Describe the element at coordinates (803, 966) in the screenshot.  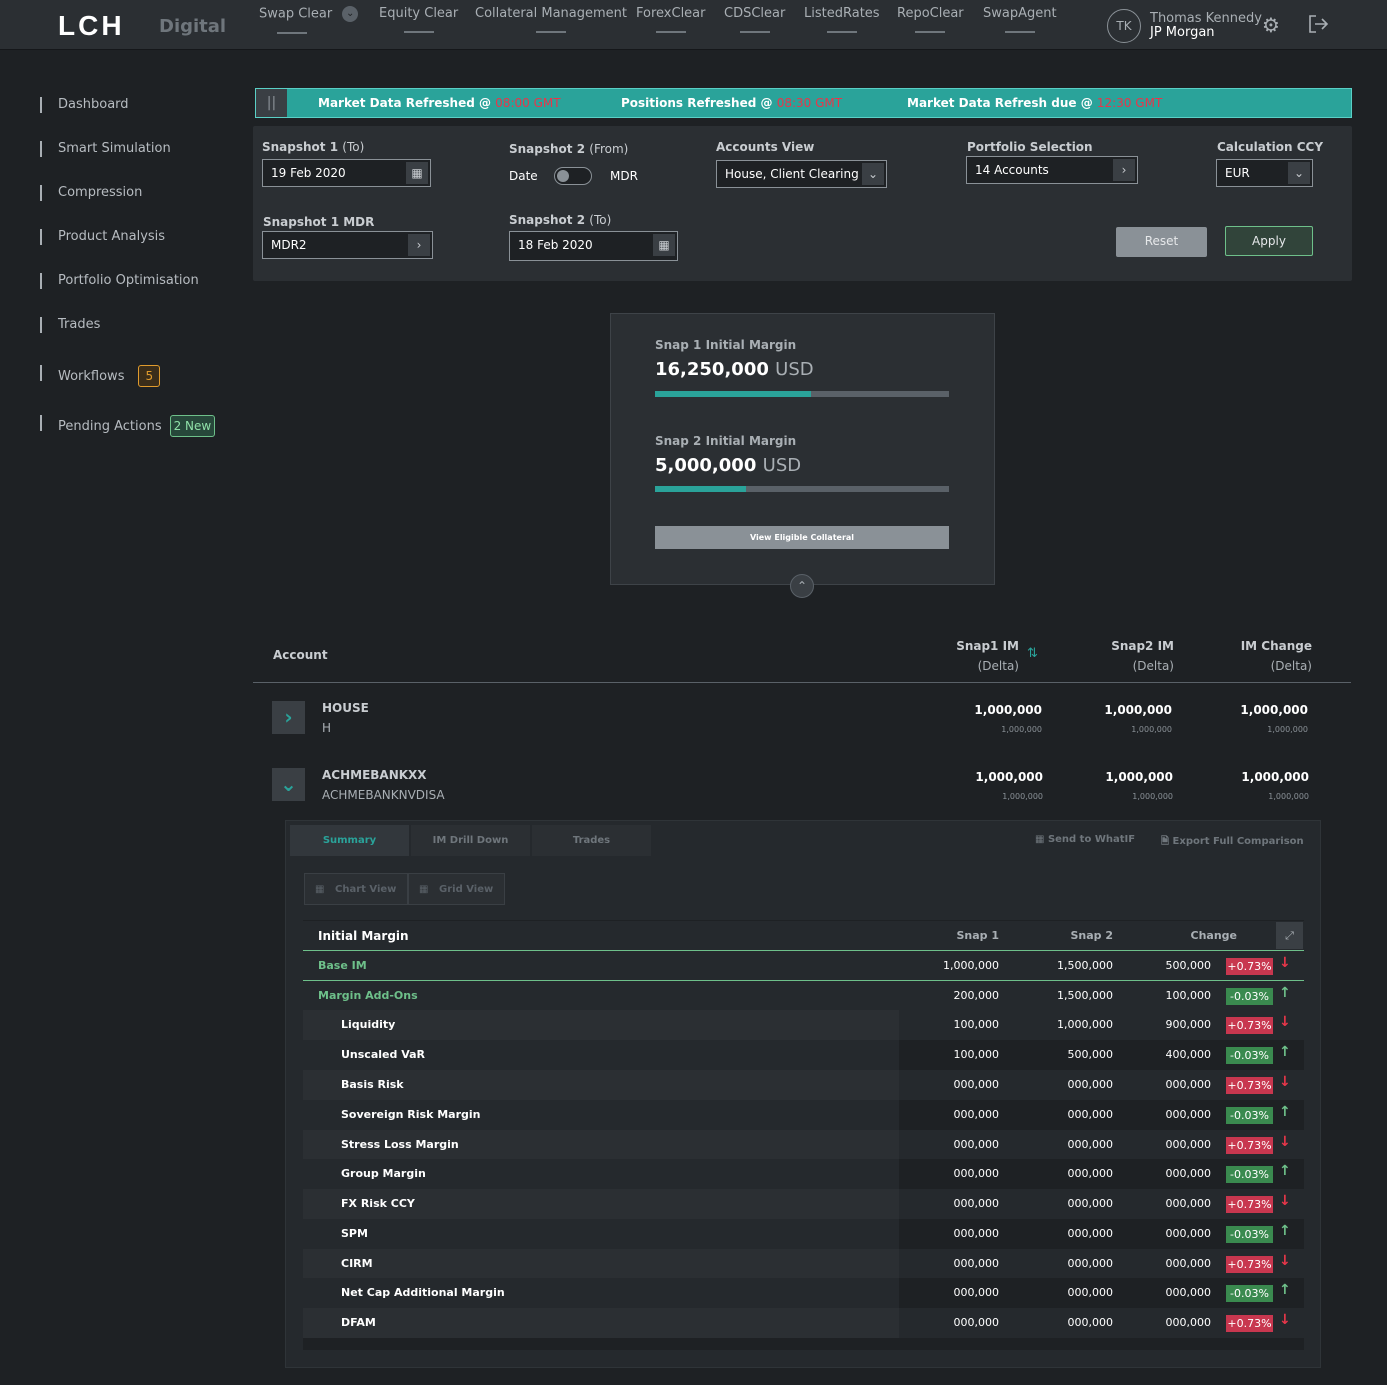
I see `grid-row: Base IM 1,000,000 1,500,000 500,000 +0.73% ↓` at that location.